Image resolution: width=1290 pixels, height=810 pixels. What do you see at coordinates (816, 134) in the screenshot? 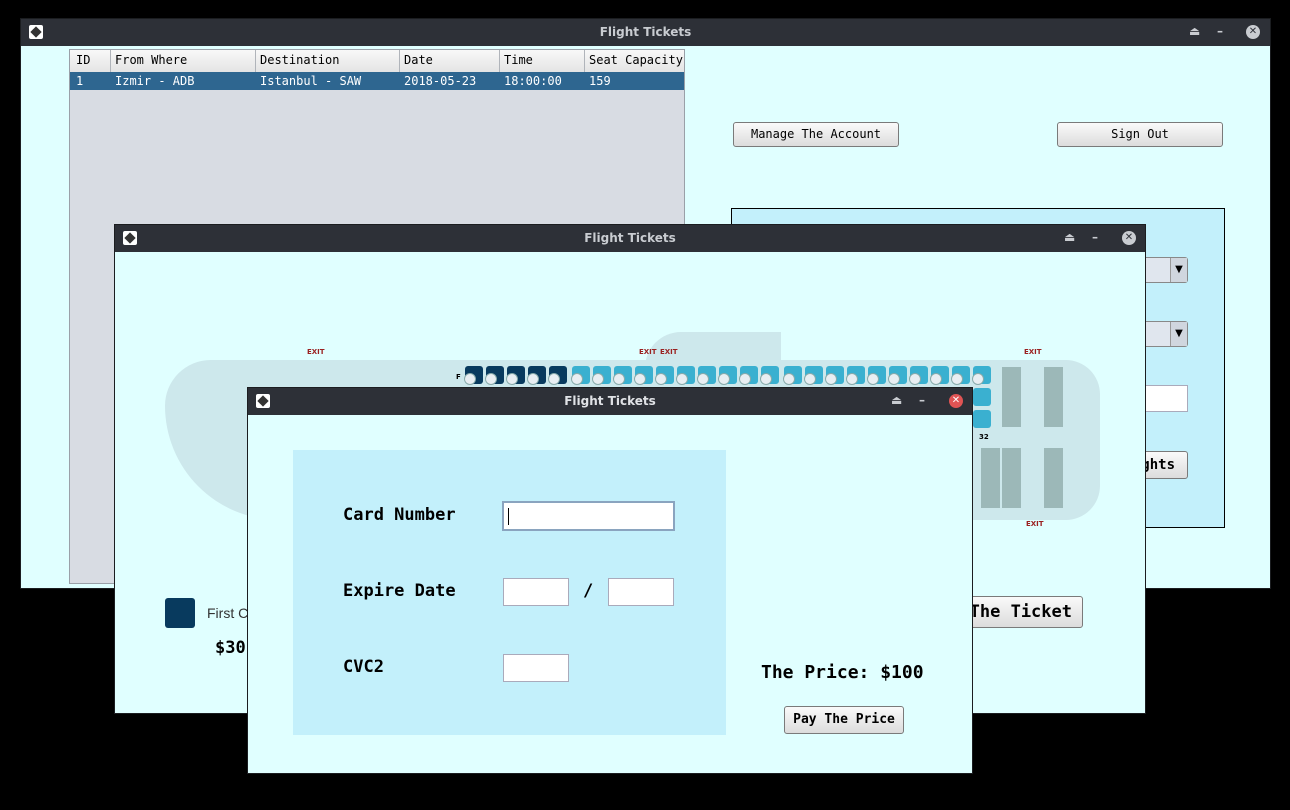
I see `manage-account-button: Manage The Account` at bounding box center [816, 134].